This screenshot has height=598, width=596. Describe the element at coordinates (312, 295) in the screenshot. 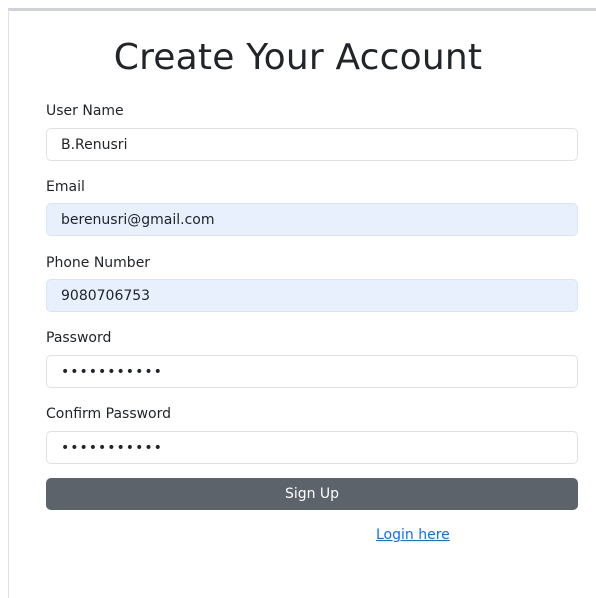

I see `phone-field` at that location.